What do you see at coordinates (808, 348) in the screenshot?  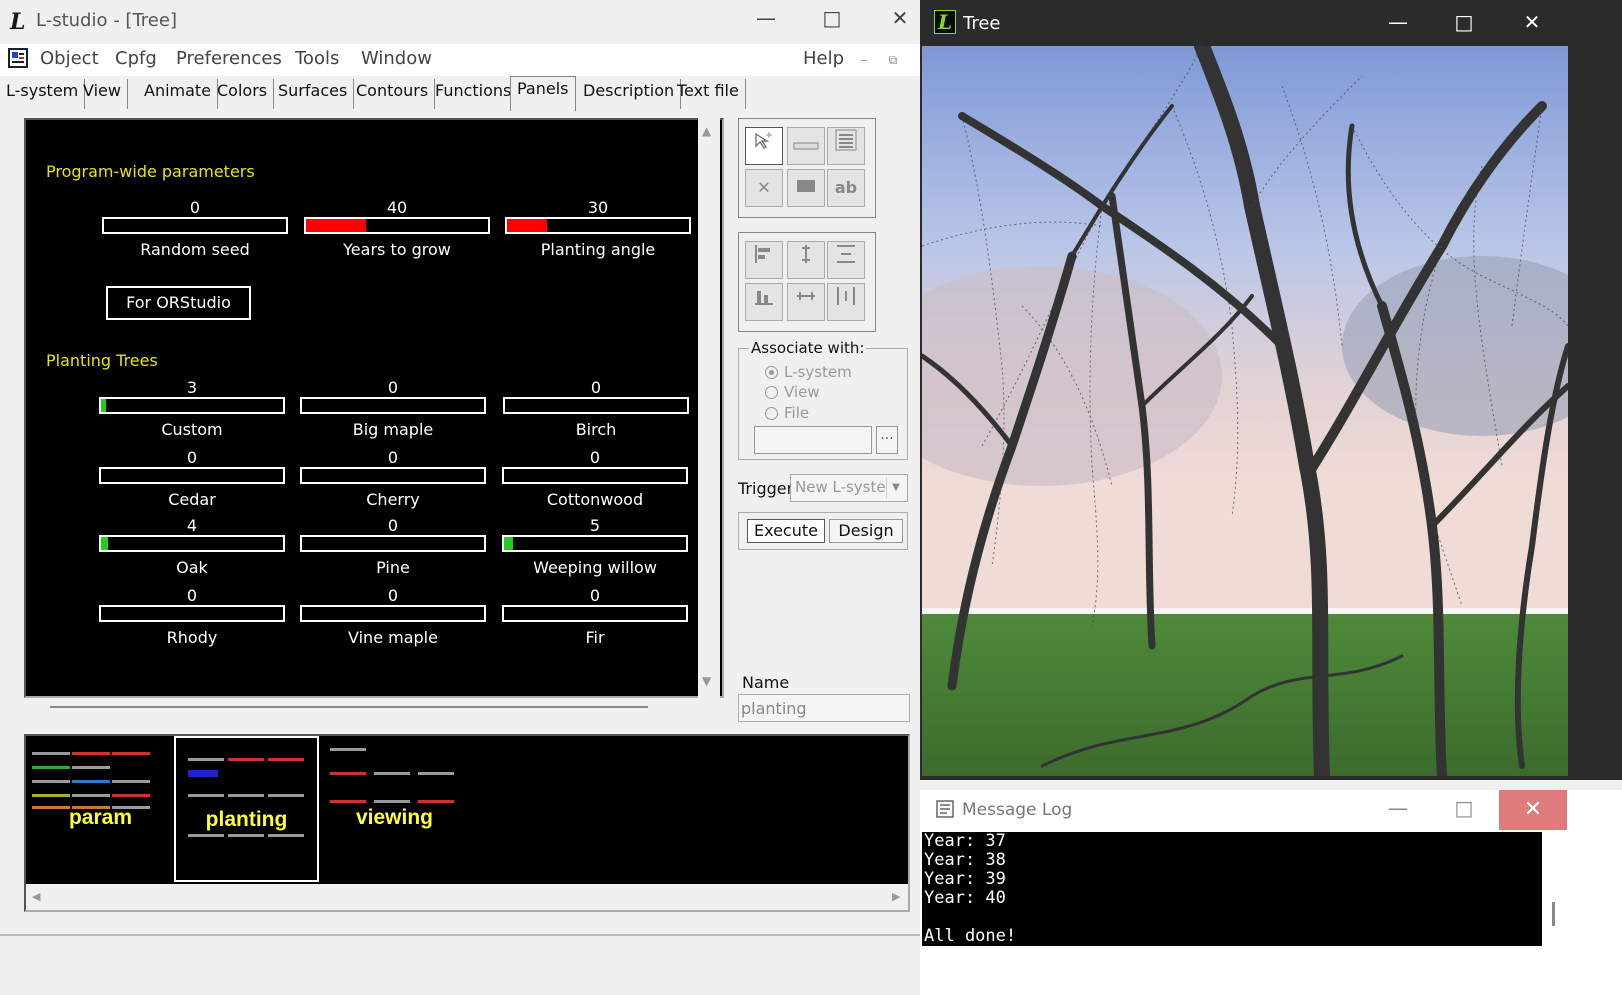 I see `associate-with-label: Associate with:` at bounding box center [808, 348].